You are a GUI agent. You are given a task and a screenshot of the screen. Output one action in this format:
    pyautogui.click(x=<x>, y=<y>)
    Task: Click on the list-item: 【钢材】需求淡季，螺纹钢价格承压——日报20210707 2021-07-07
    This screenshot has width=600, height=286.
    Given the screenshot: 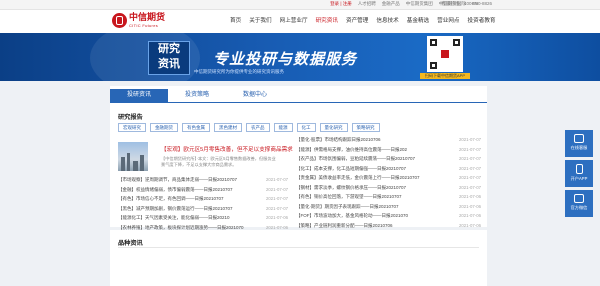 What is the action you would take?
    pyautogui.click(x=388, y=190)
    